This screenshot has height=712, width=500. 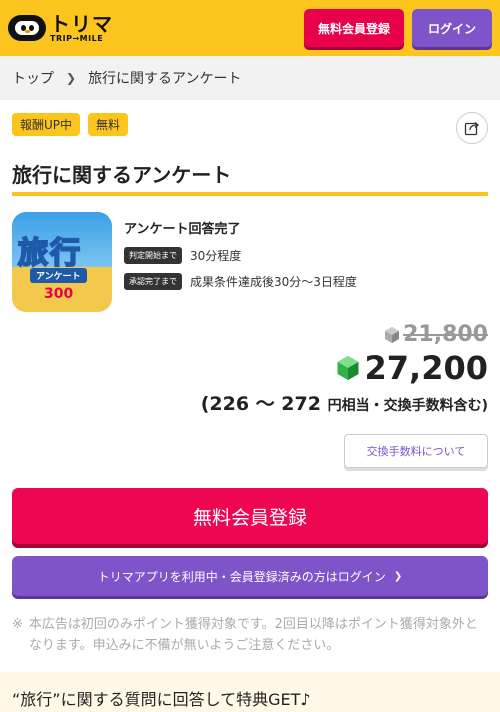 I want to click on condition-chip: 判定開始まで, so click(x=153, y=255).